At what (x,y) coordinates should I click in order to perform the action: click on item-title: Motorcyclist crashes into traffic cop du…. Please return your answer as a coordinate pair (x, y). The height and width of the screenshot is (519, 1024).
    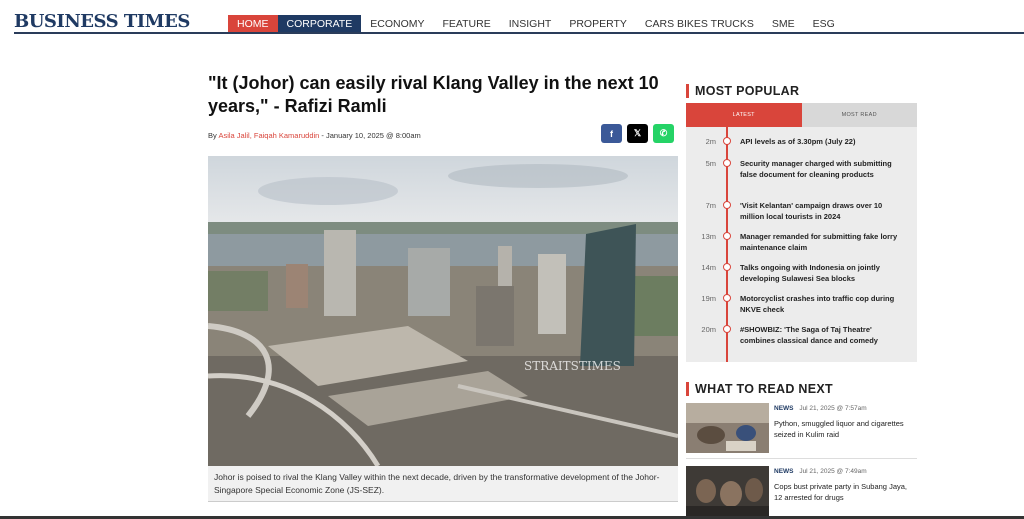
    Looking at the image, I should click on (820, 308).